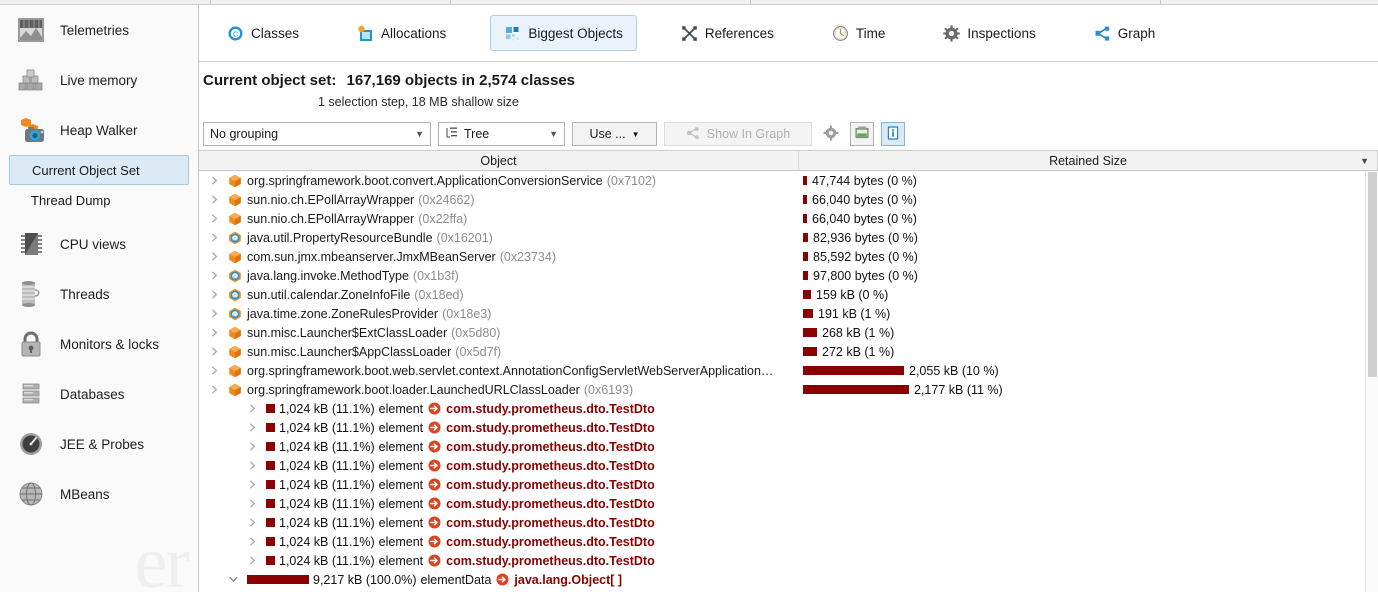 This screenshot has width=1378, height=592. What do you see at coordinates (501, 134) in the screenshot?
I see `view-mode-select: Tree ▼` at bounding box center [501, 134].